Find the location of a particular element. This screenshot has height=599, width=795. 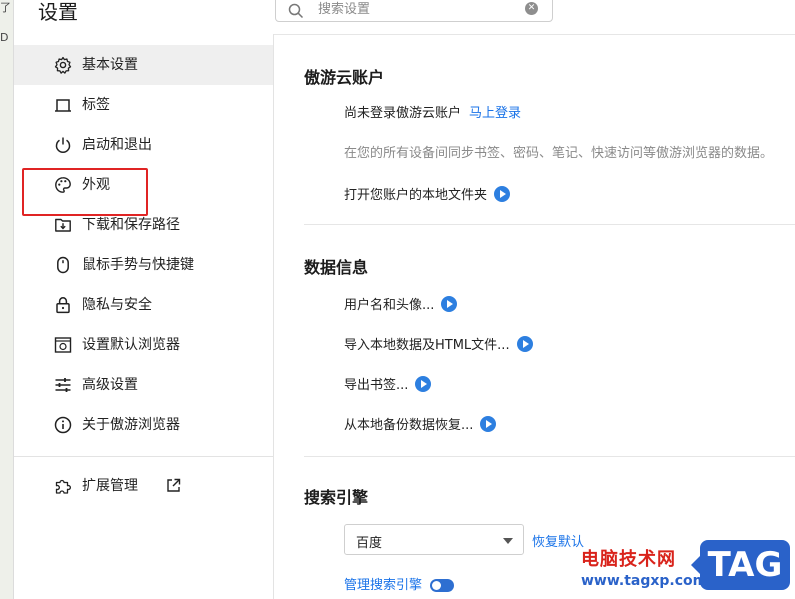

sidebar-divider is located at coordinates (273, 316).